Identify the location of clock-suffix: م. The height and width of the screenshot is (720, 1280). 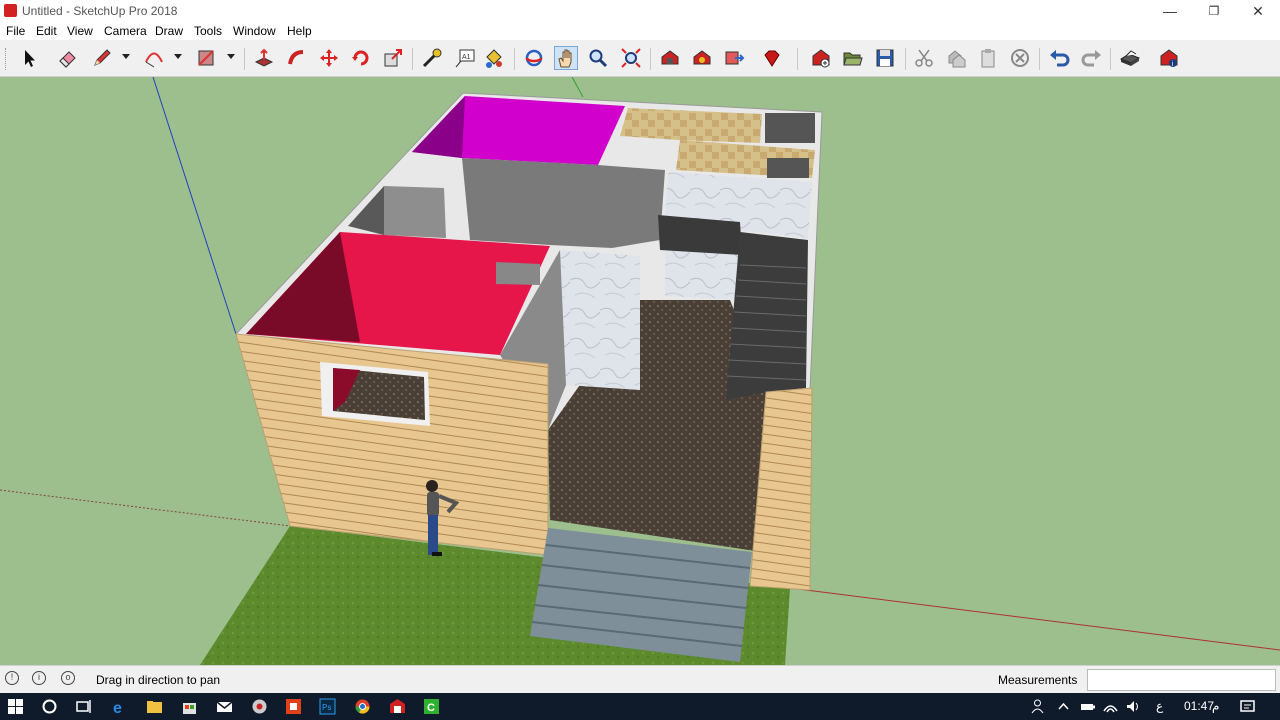
(1216, 706).